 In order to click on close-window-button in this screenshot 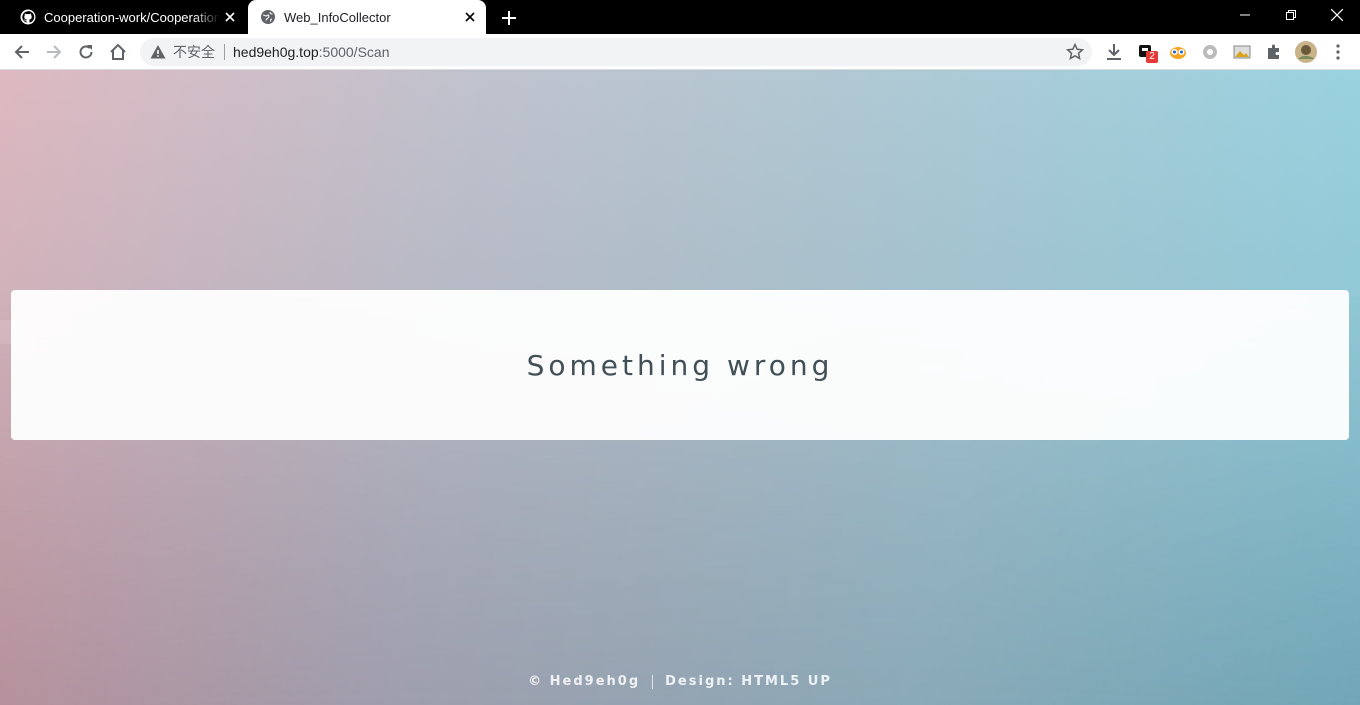, I will do `click(1337, 15)`.